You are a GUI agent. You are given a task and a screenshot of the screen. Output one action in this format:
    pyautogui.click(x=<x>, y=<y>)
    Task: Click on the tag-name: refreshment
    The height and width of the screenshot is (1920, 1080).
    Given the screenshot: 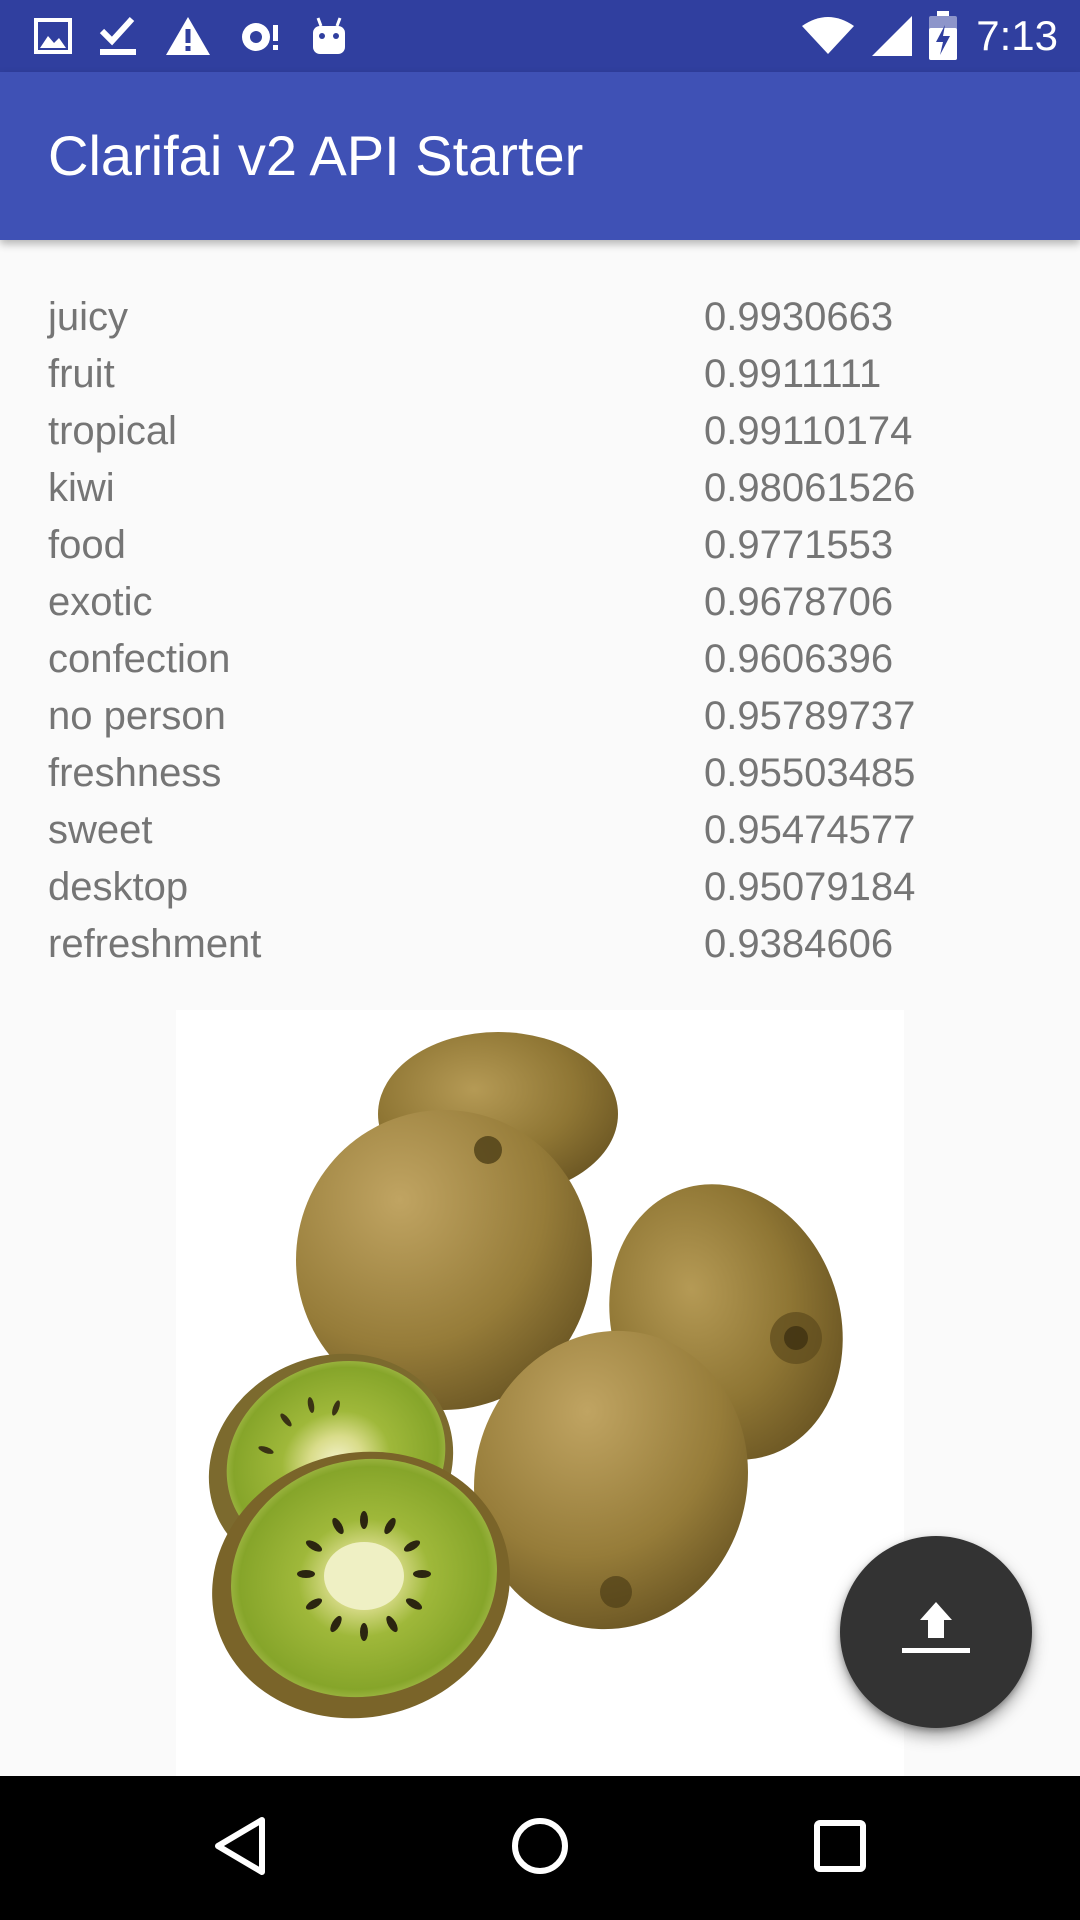 What is the action you would take?
    pyautogui.click(x=155, y=944)
    